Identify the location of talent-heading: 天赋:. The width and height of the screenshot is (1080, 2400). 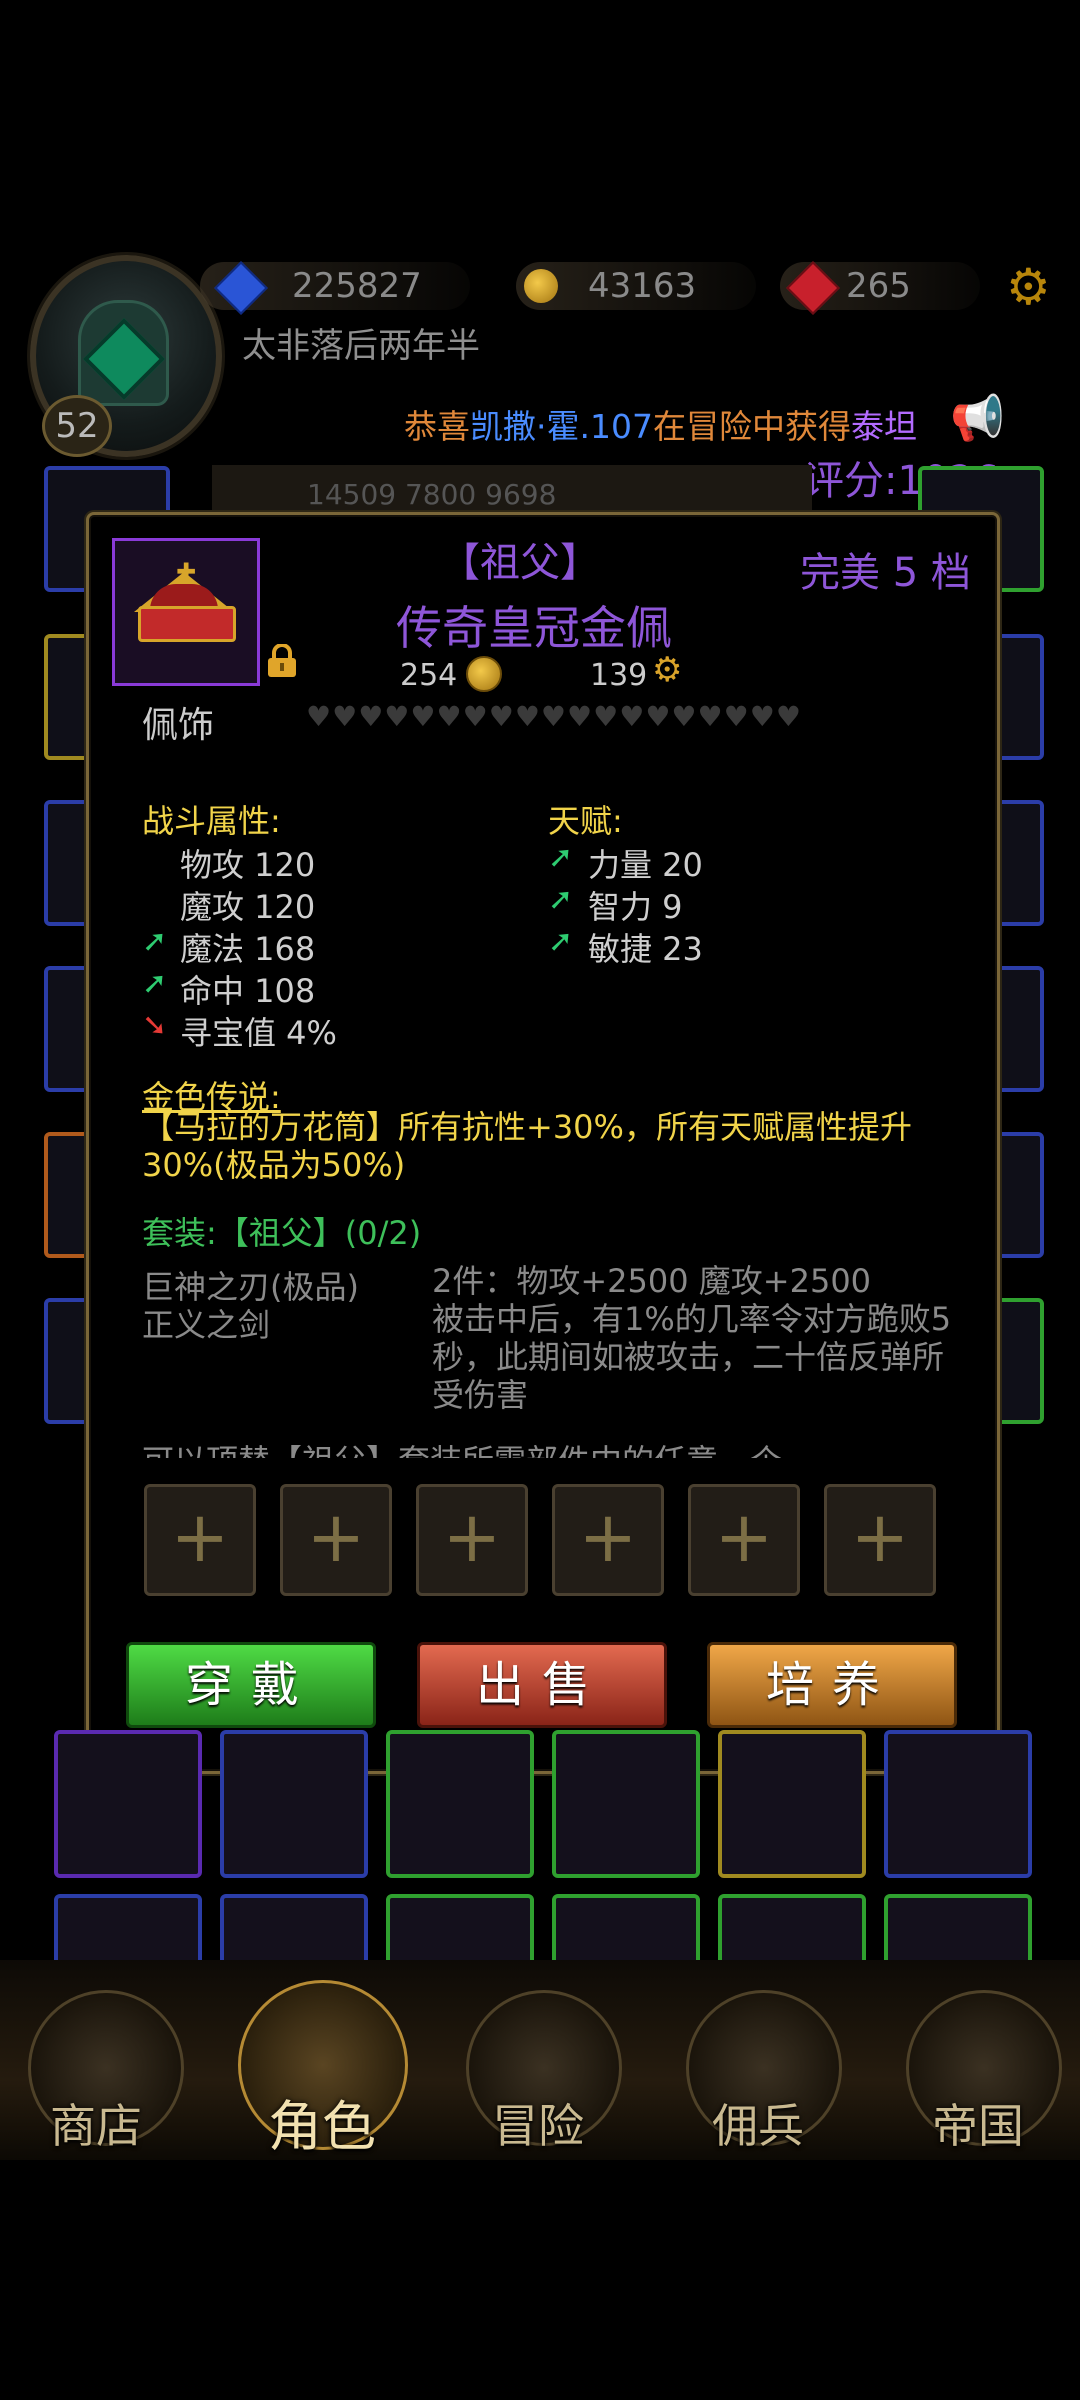
(585, 821).